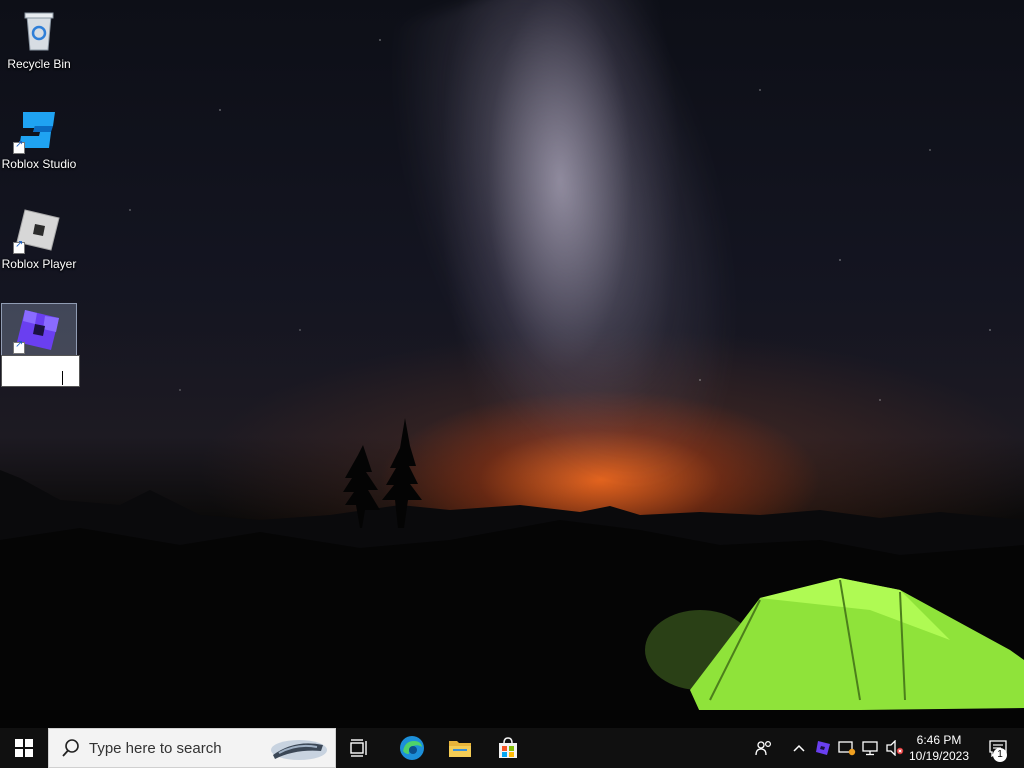  I want to click on text-caret, so click(62, 378).